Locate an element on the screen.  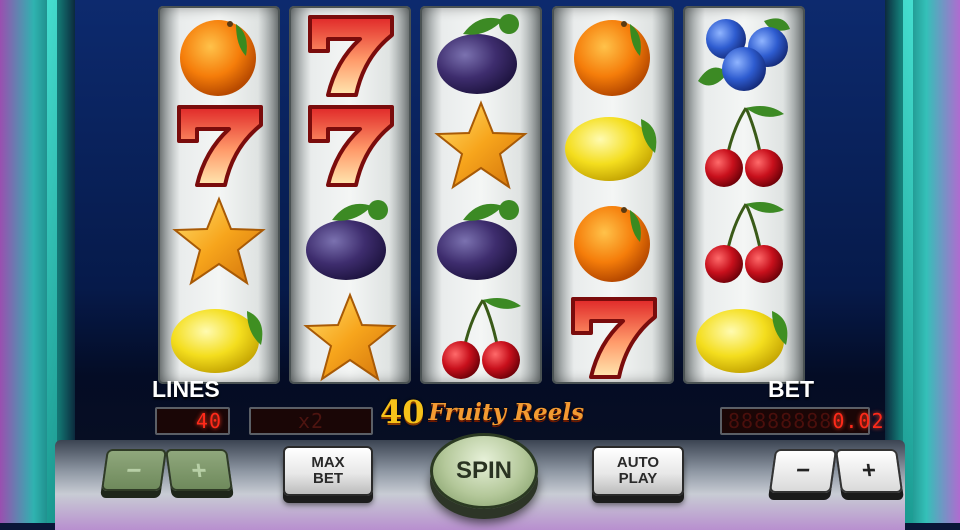
bet-value: 0.02 is located at coordinates (858, 421).